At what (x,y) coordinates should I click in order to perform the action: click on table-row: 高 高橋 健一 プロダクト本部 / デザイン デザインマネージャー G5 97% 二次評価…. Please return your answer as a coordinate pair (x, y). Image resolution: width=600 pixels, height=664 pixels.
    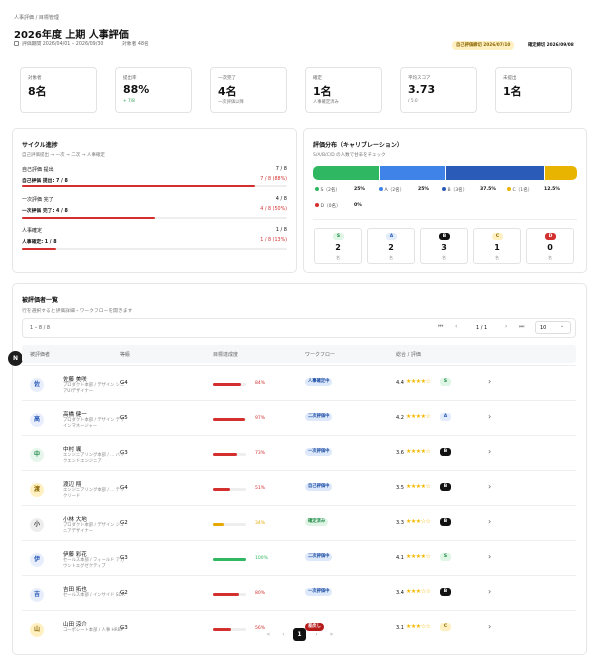
    Looking at the image, I should click on (299, 417).